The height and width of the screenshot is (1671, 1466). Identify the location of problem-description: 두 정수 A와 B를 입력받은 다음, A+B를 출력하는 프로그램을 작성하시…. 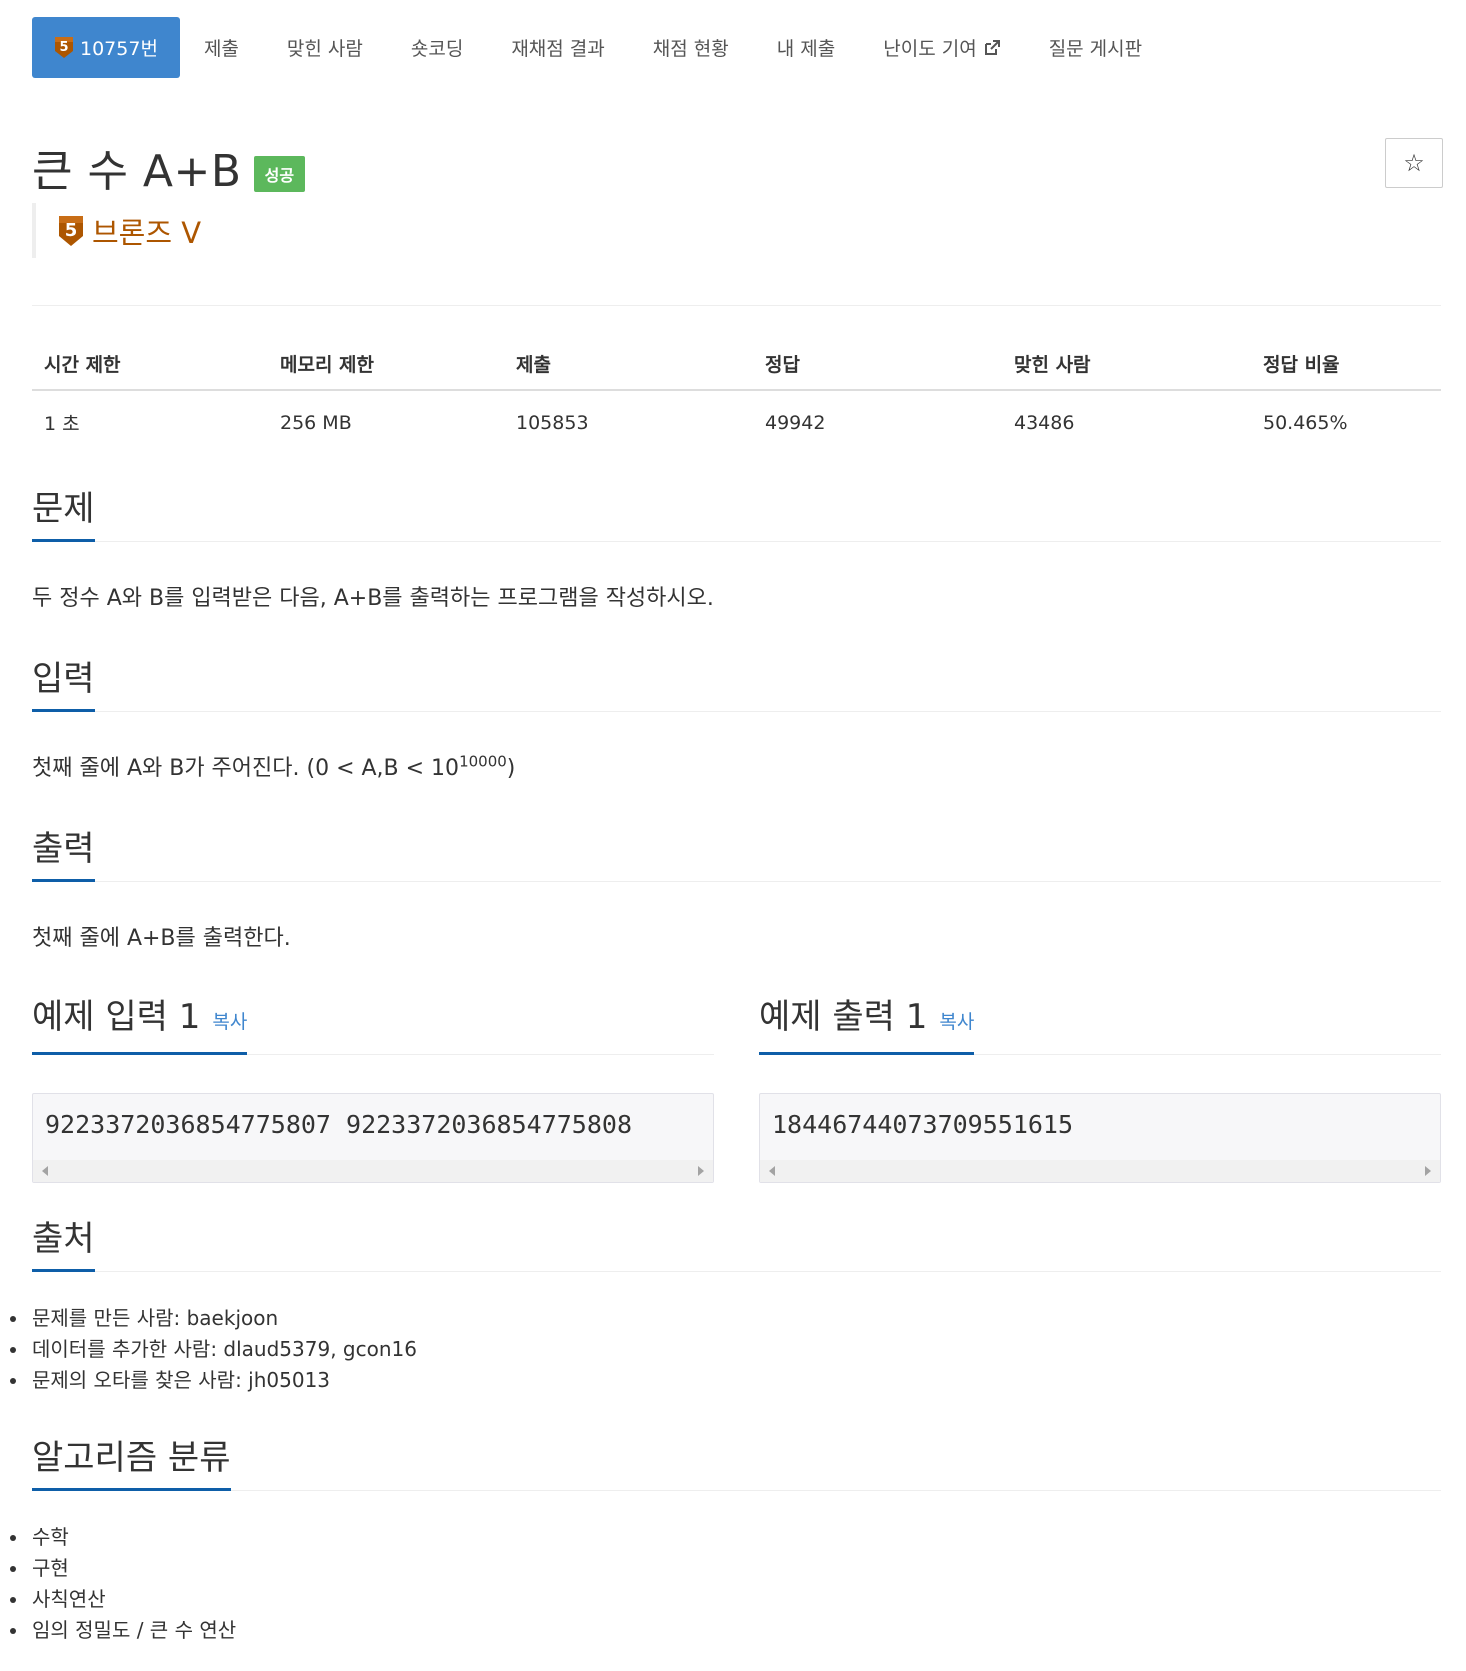
(373, 598).